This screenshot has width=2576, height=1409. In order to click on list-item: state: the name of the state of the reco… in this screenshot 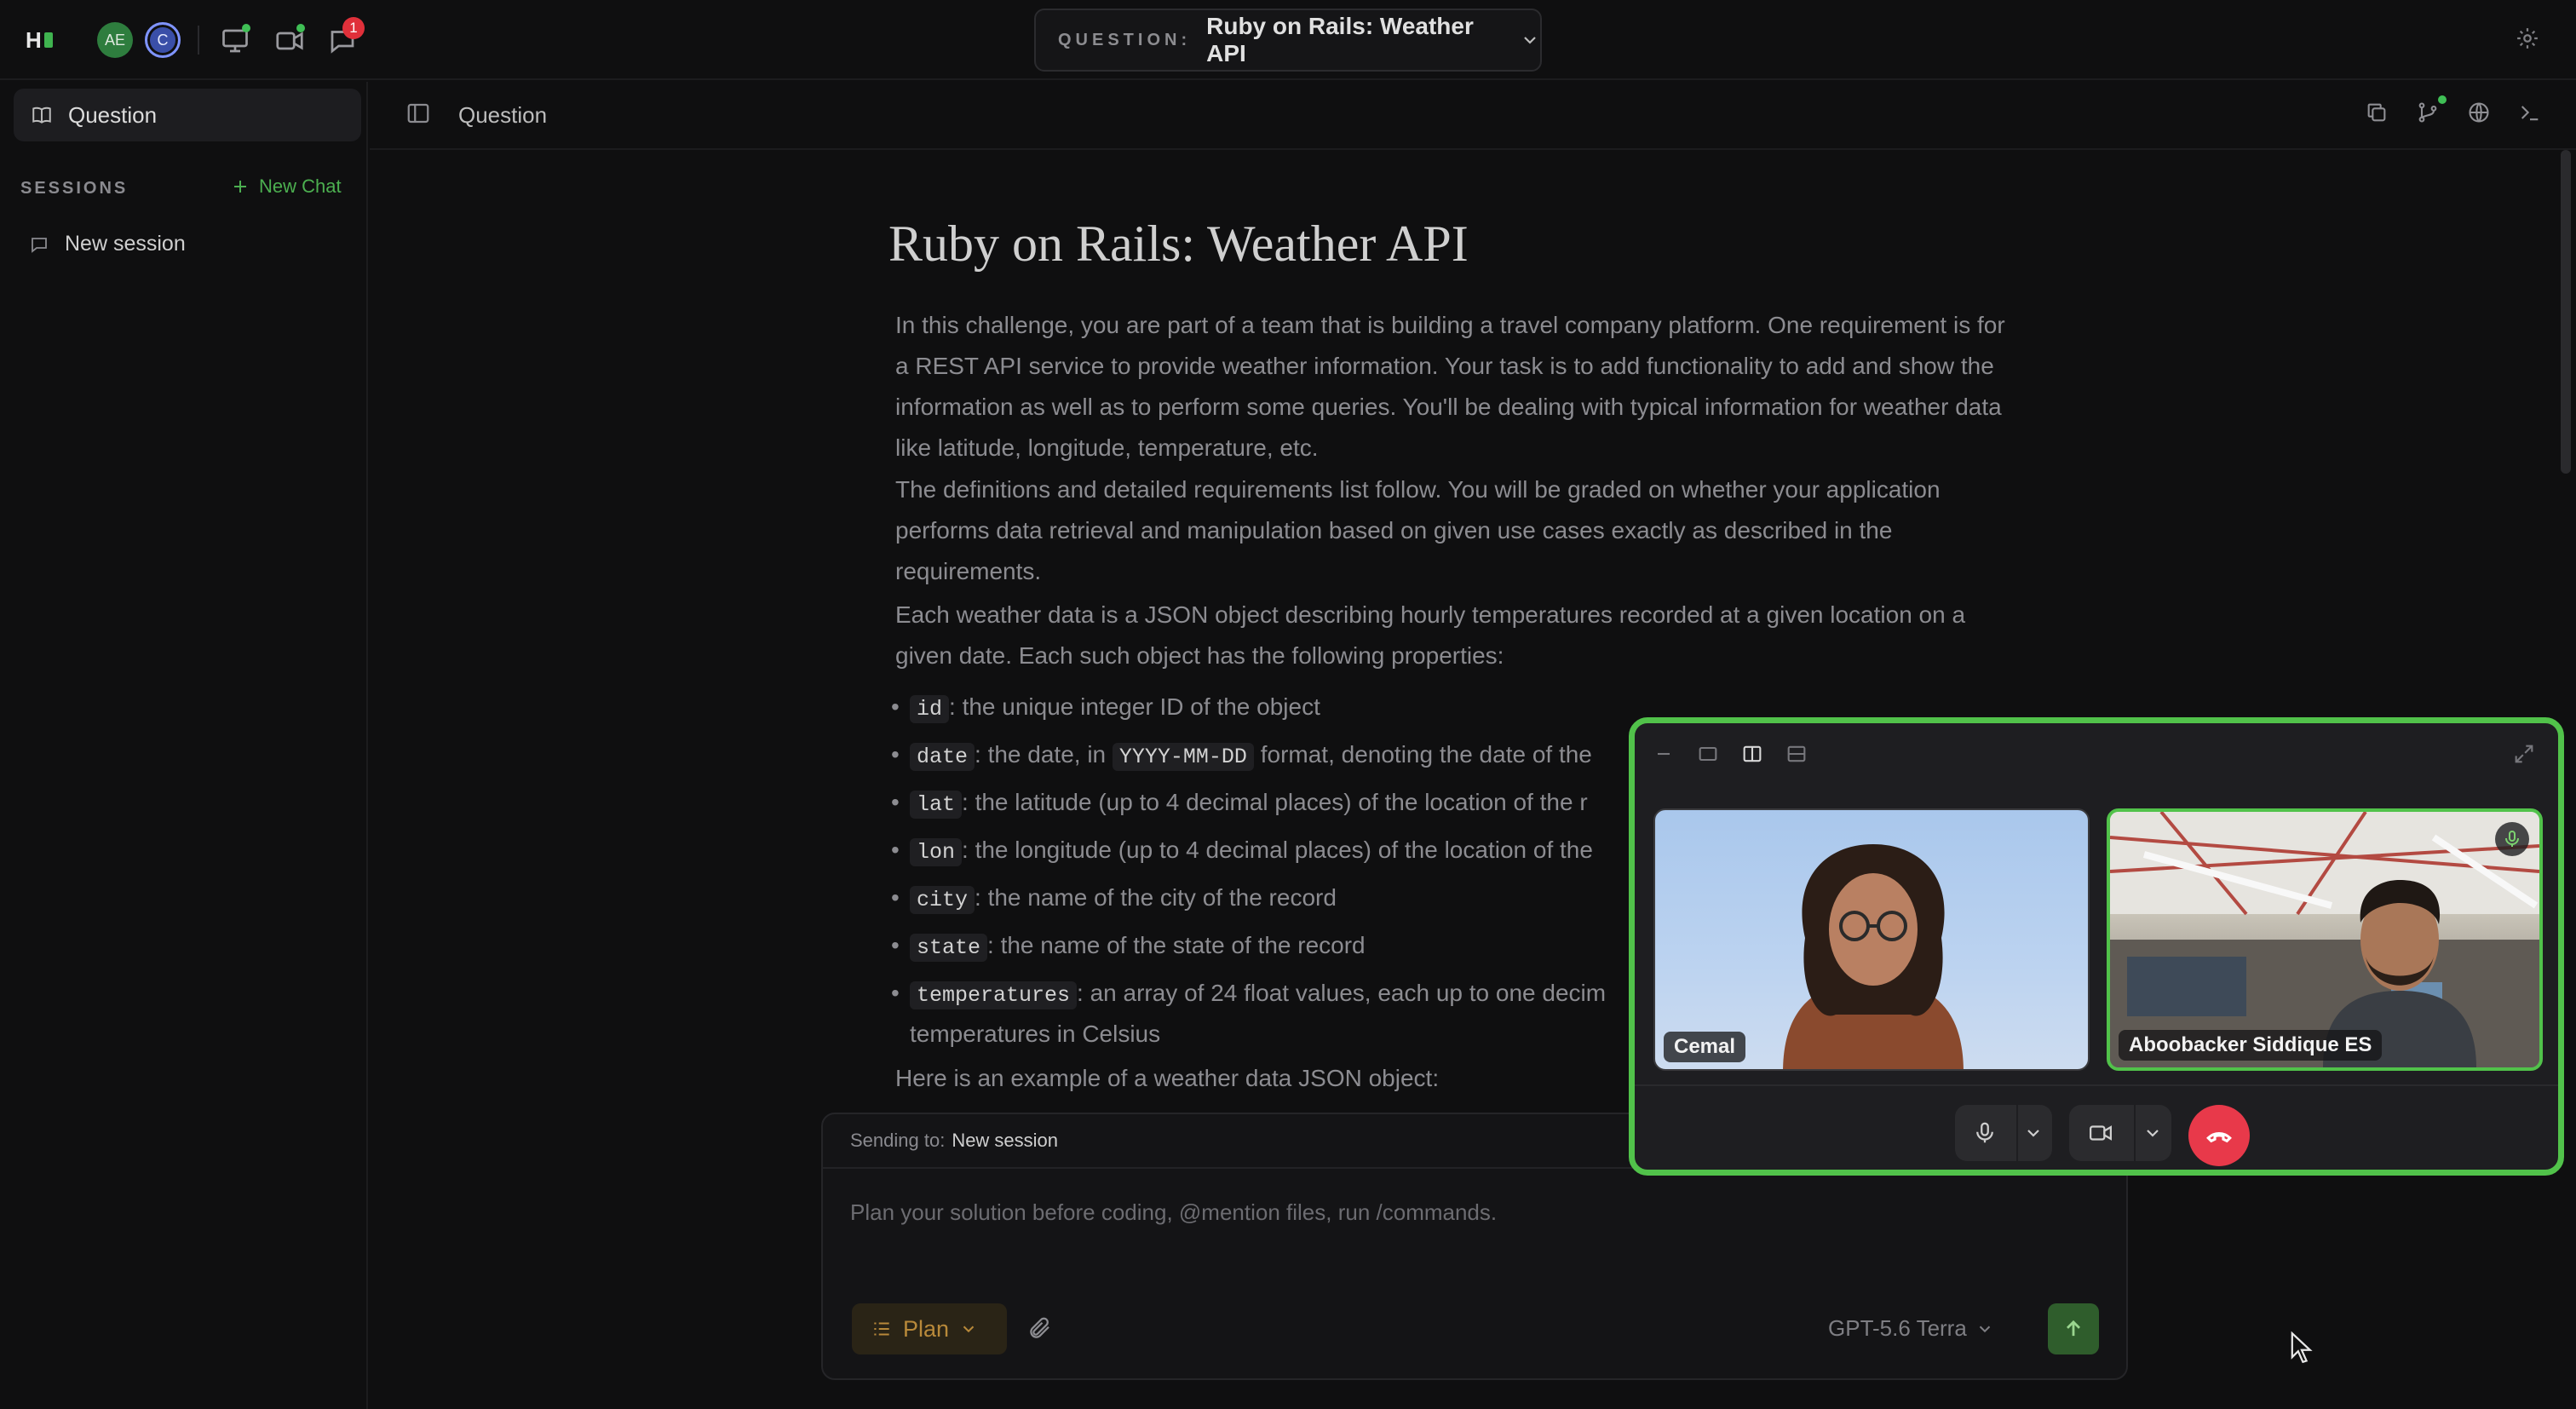, I will do `click(1128, 947)`.